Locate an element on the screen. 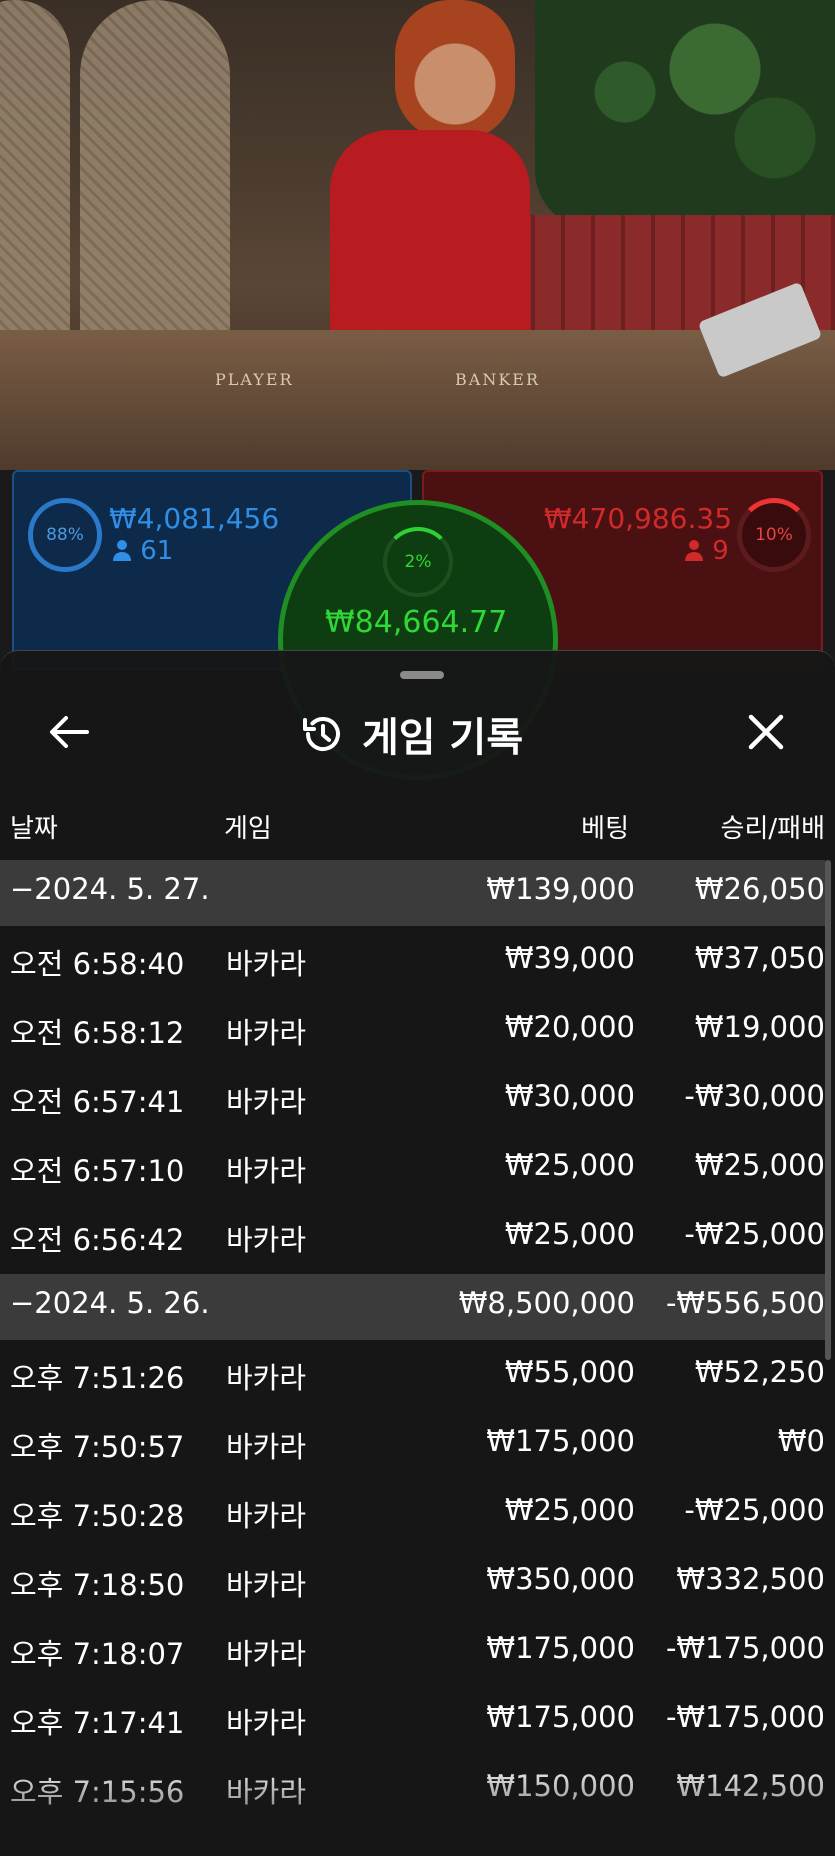 This screenshot has height=1856, width=835. row-time: 오후 7:51:26 is located at coordinates (97, 1378).